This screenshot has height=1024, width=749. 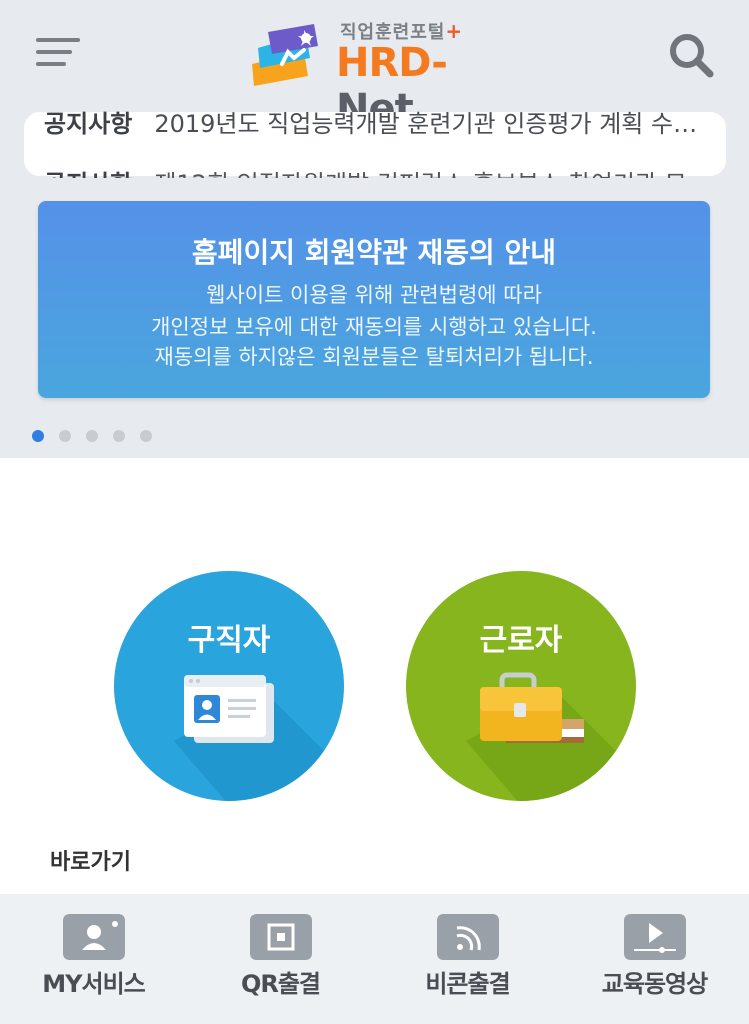 What do you see at coordinates (281, 937) in the screenshot?
I see `qr-icon` at bounding box center [281, 937].